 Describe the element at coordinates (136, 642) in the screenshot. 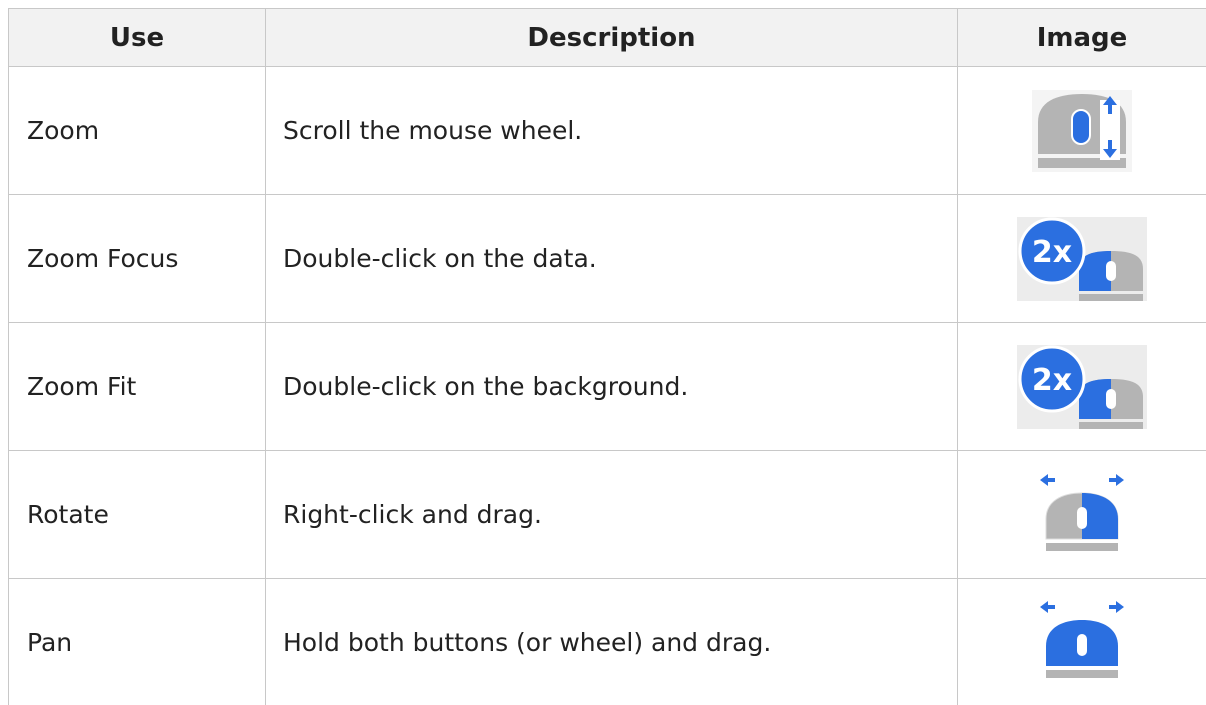

I see `row-use: Pan` at that location.